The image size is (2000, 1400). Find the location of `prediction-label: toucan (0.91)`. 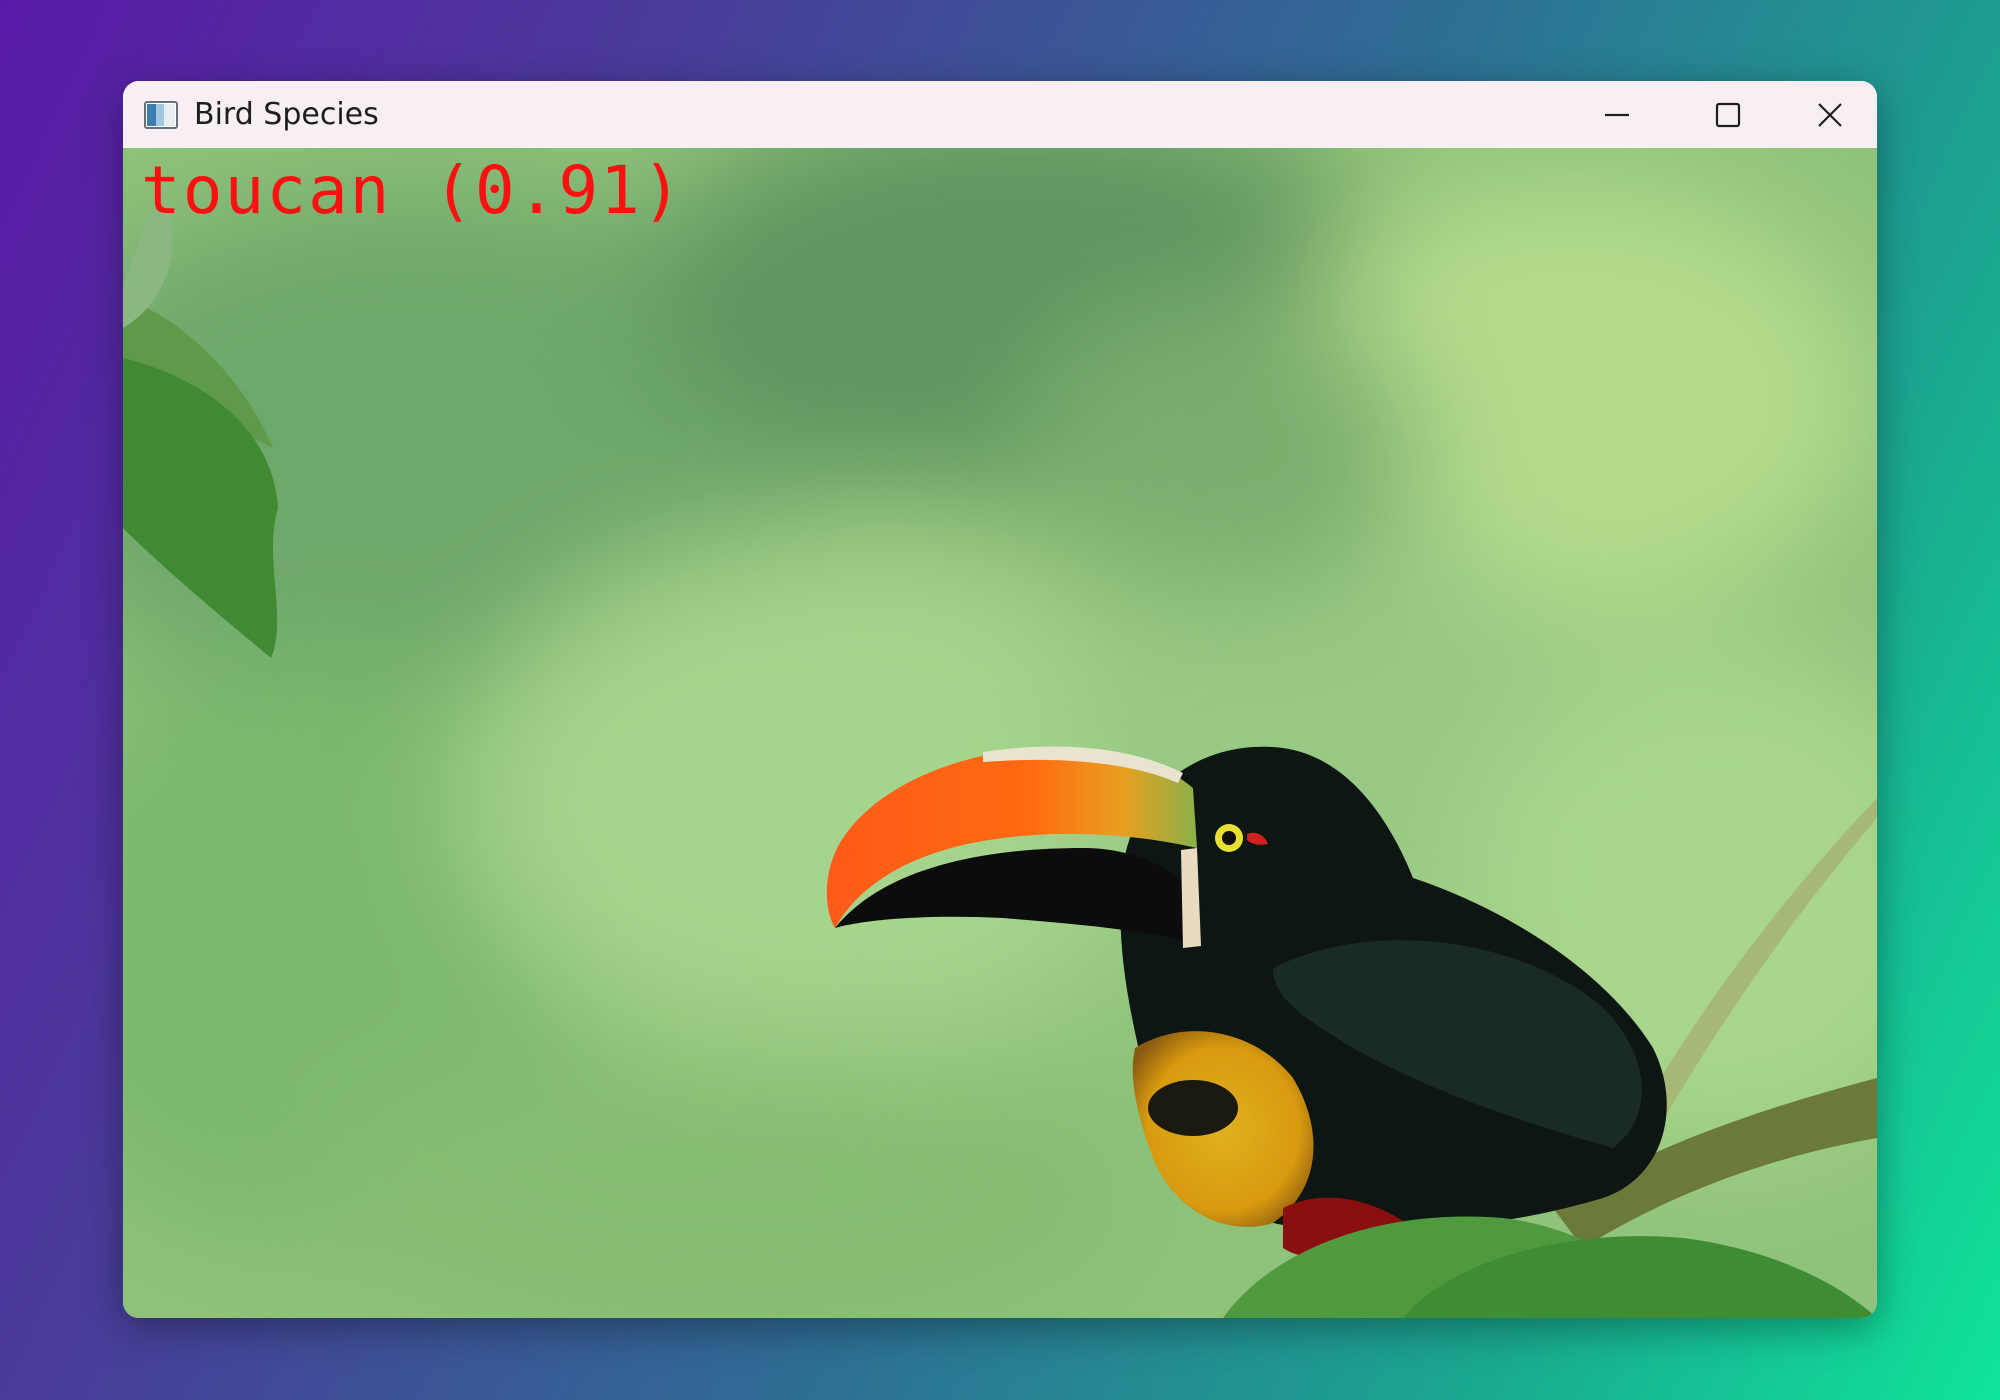

prediction-label: toucan (0.91) is located at coordinates (412, 190).